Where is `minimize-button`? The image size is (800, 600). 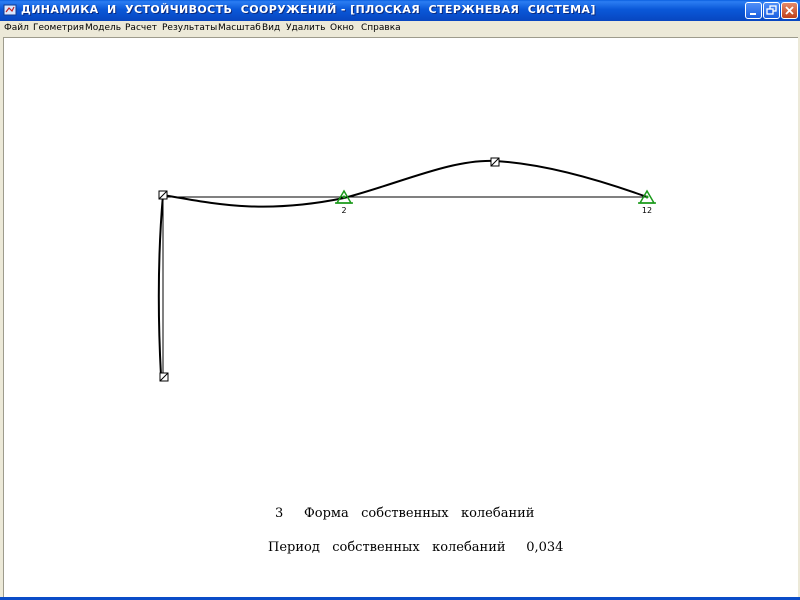 minimize-button is located at coordinates (753, 10).